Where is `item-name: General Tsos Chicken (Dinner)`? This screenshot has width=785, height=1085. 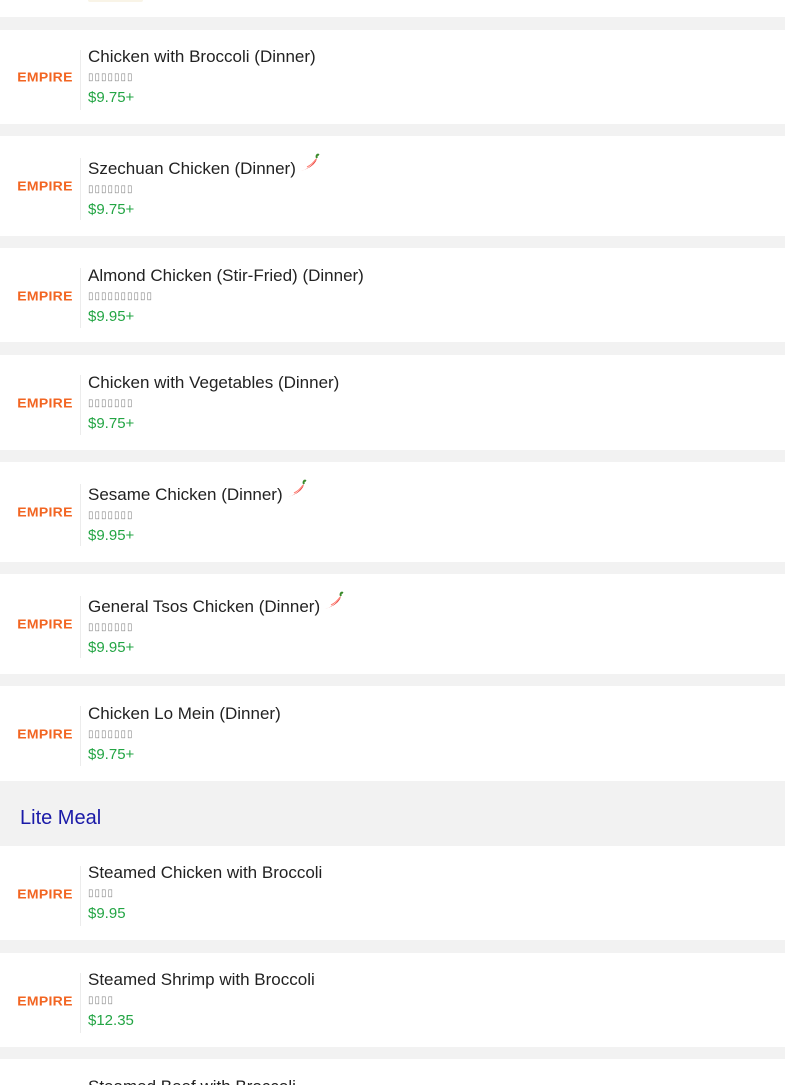
item-name: General Tsos Chicken (Dinner) is located at coordinates (216, 605).